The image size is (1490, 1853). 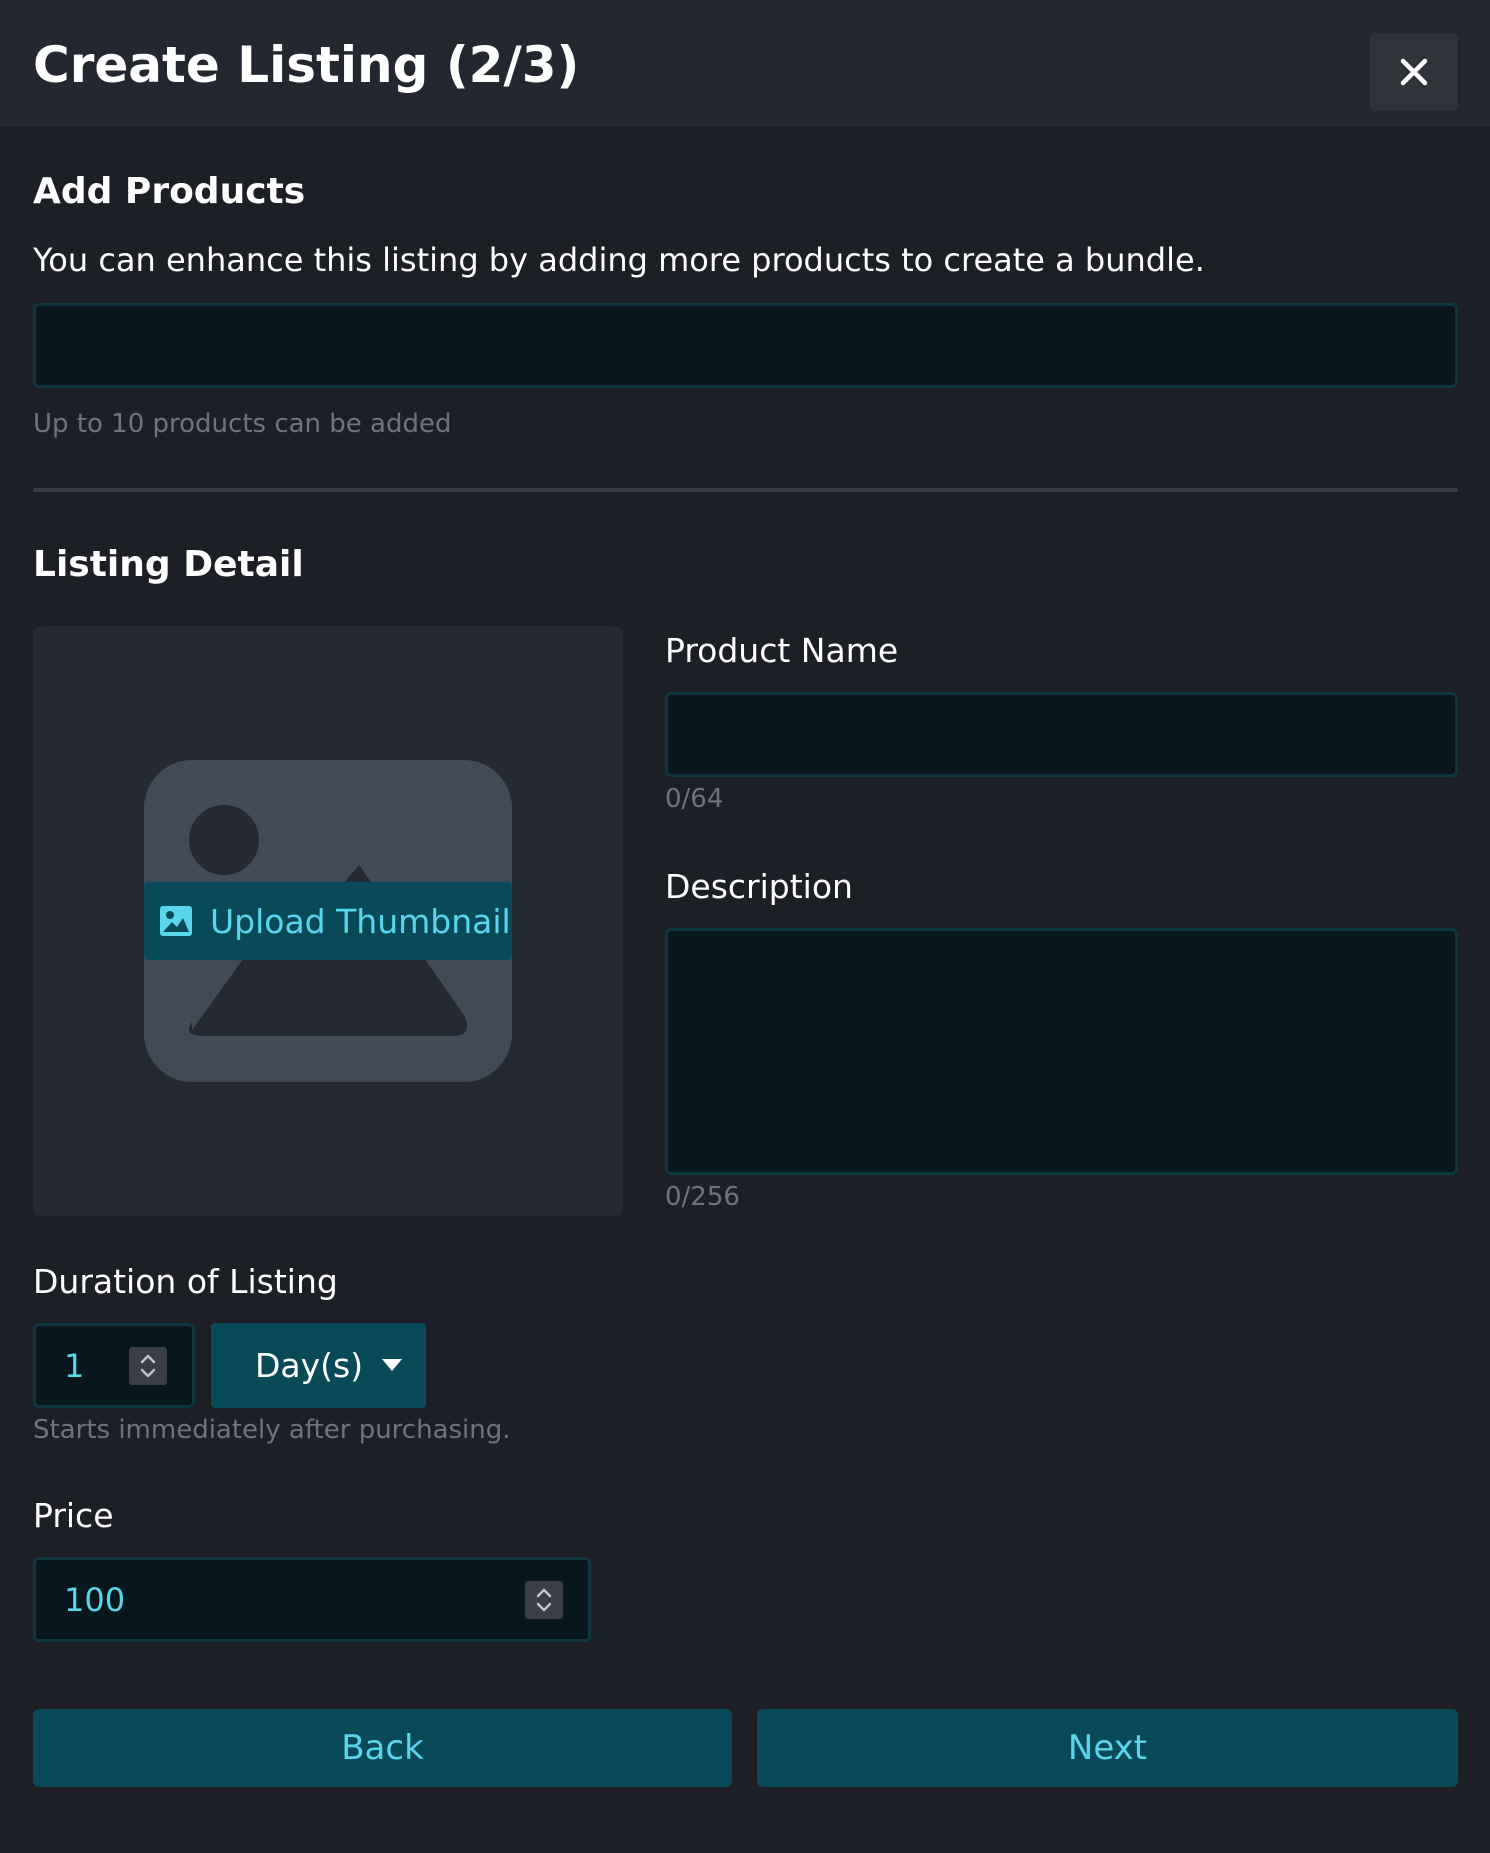 What do you see at coordinates (759, 886) in the screenshot?
I see `description-label: Description` at bounding box center [759, 886].